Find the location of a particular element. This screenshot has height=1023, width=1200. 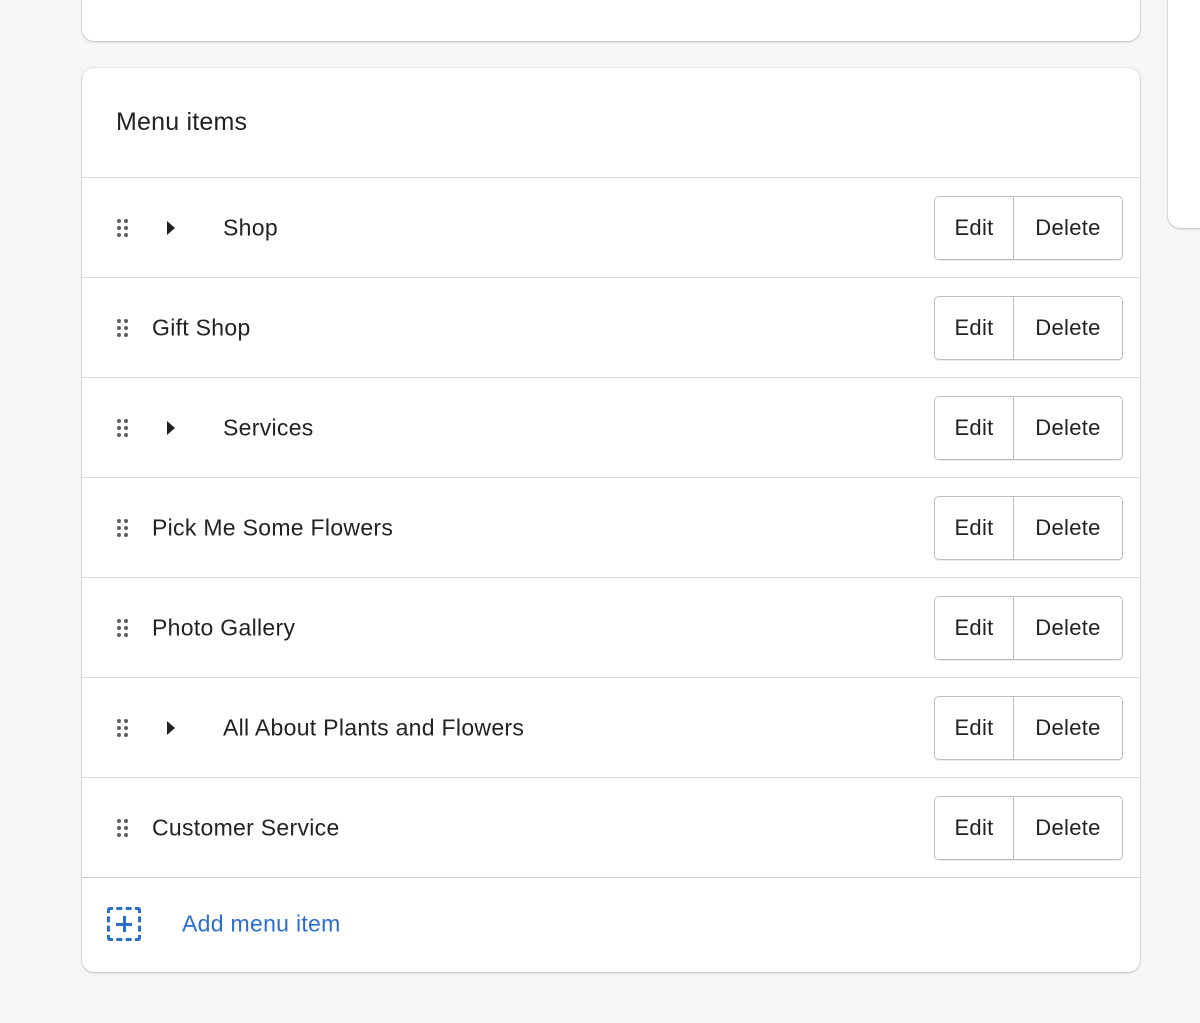

menu-item-row-all-about-plants: All About Plants and Flowers Edit Delete is located at coordinates (611, 728).